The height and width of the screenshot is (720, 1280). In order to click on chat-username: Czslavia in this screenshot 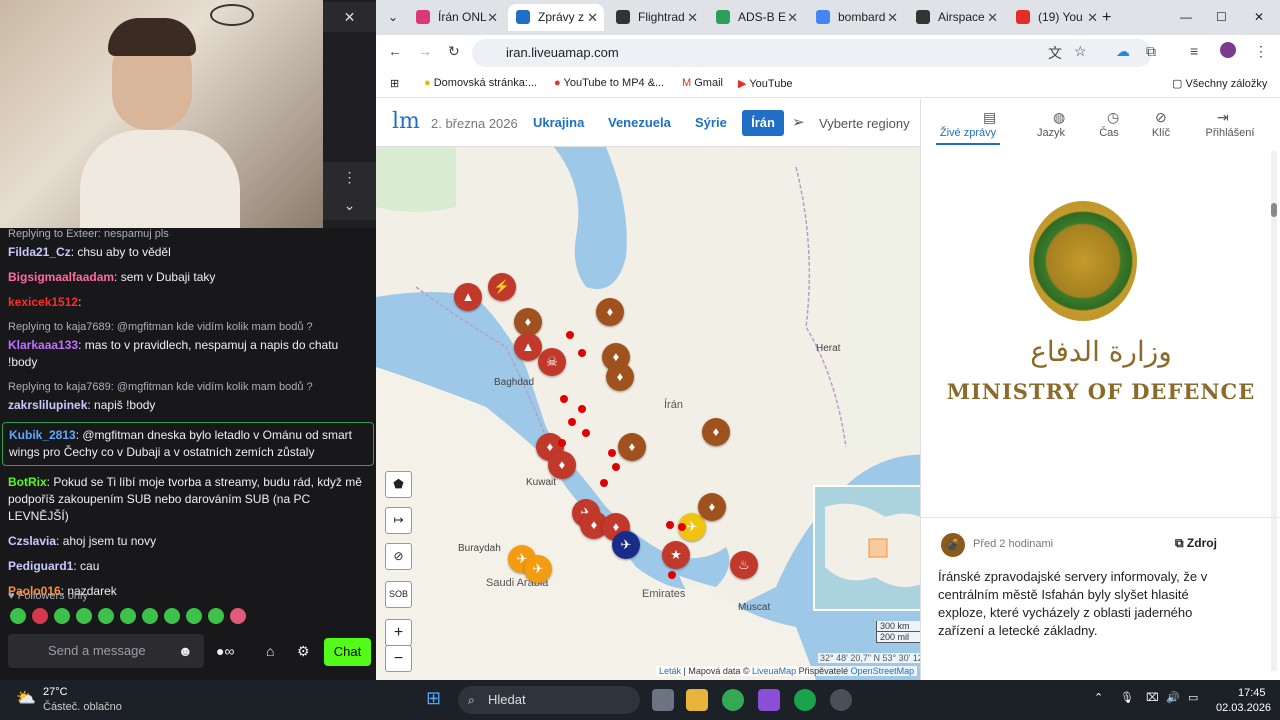, I will do `click(32, 541)`.